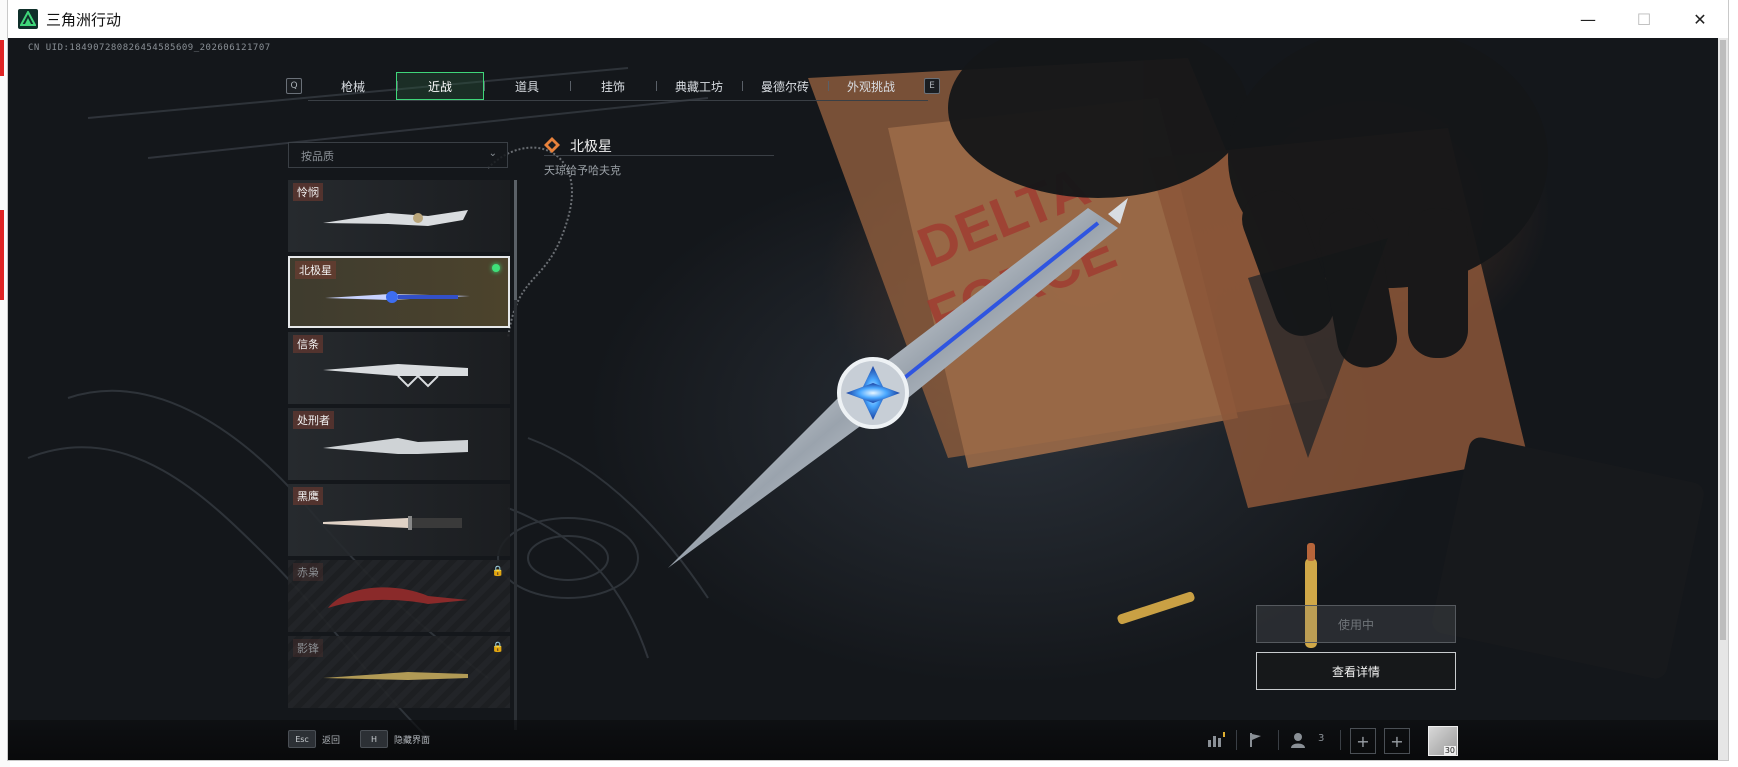 This screenshot has width=1738, height=767. What do you see at coordinates (1449, 750) in the screenshot?
I see `player-level: 30` at bounding box center [1449, 750].